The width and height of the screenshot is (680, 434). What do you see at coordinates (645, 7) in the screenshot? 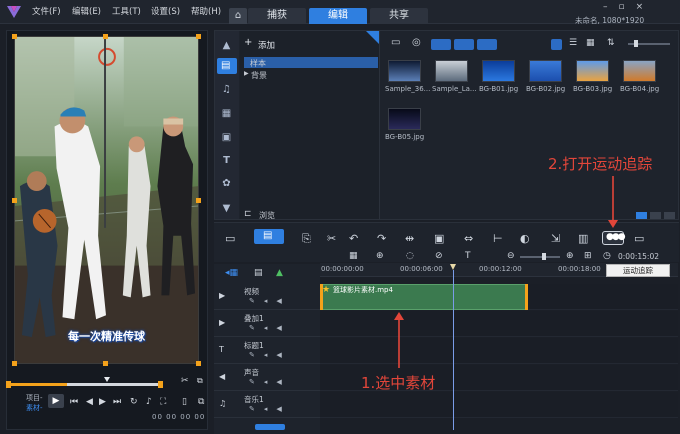
I see `close-icon: ×` at bounding box center [645, 7].